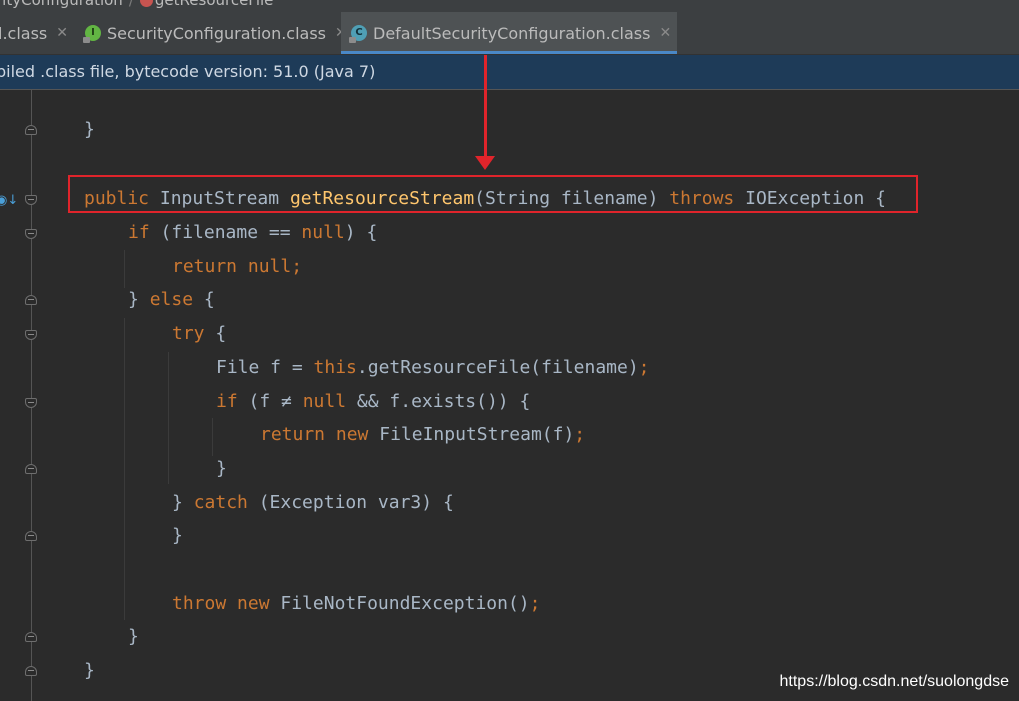 This screenshot has width=1019, height=701. What do you see at coordinates (188, 333) in the screenshot?
I see `keyword-token: try` at bounding box center [188, 333].